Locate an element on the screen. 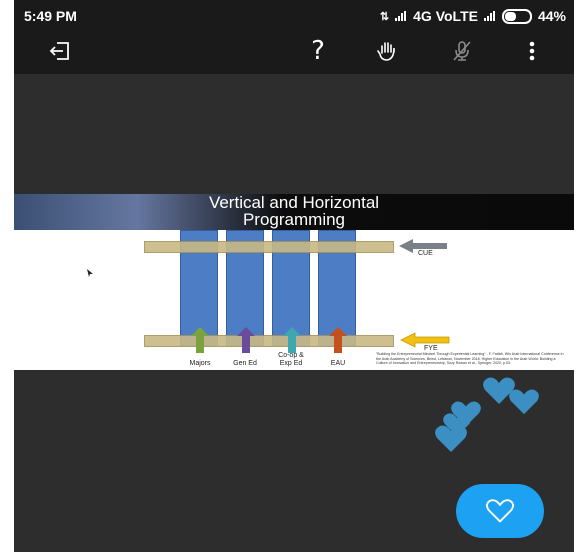 The width and height of the screenshot is (588, 552). slide-title-line2: Programming is located at coordinates (294, 219).